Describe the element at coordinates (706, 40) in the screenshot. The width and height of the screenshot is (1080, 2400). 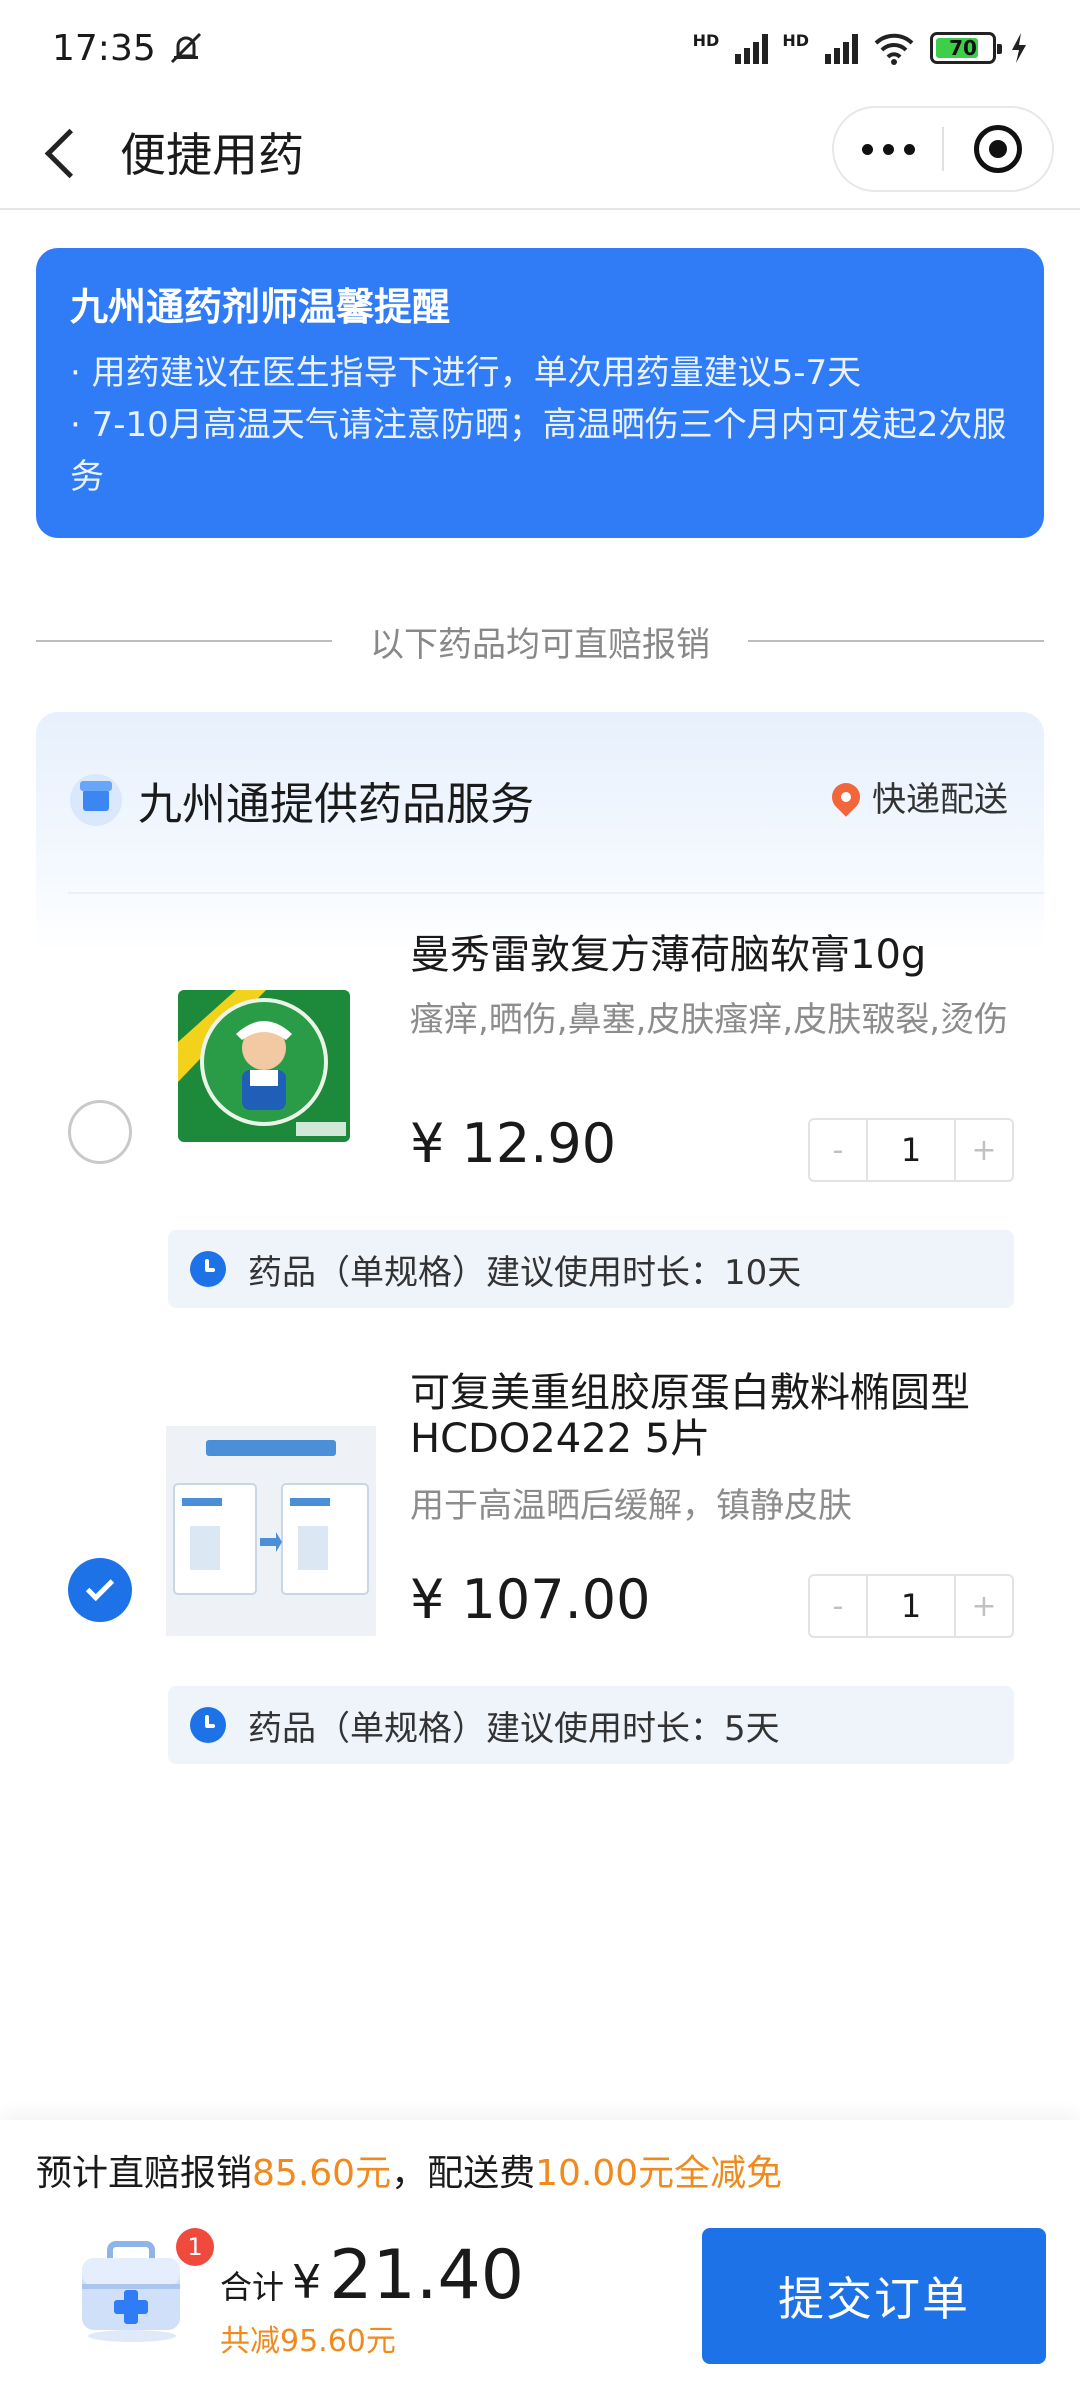
I see `hd-label-1: HD` at that location.